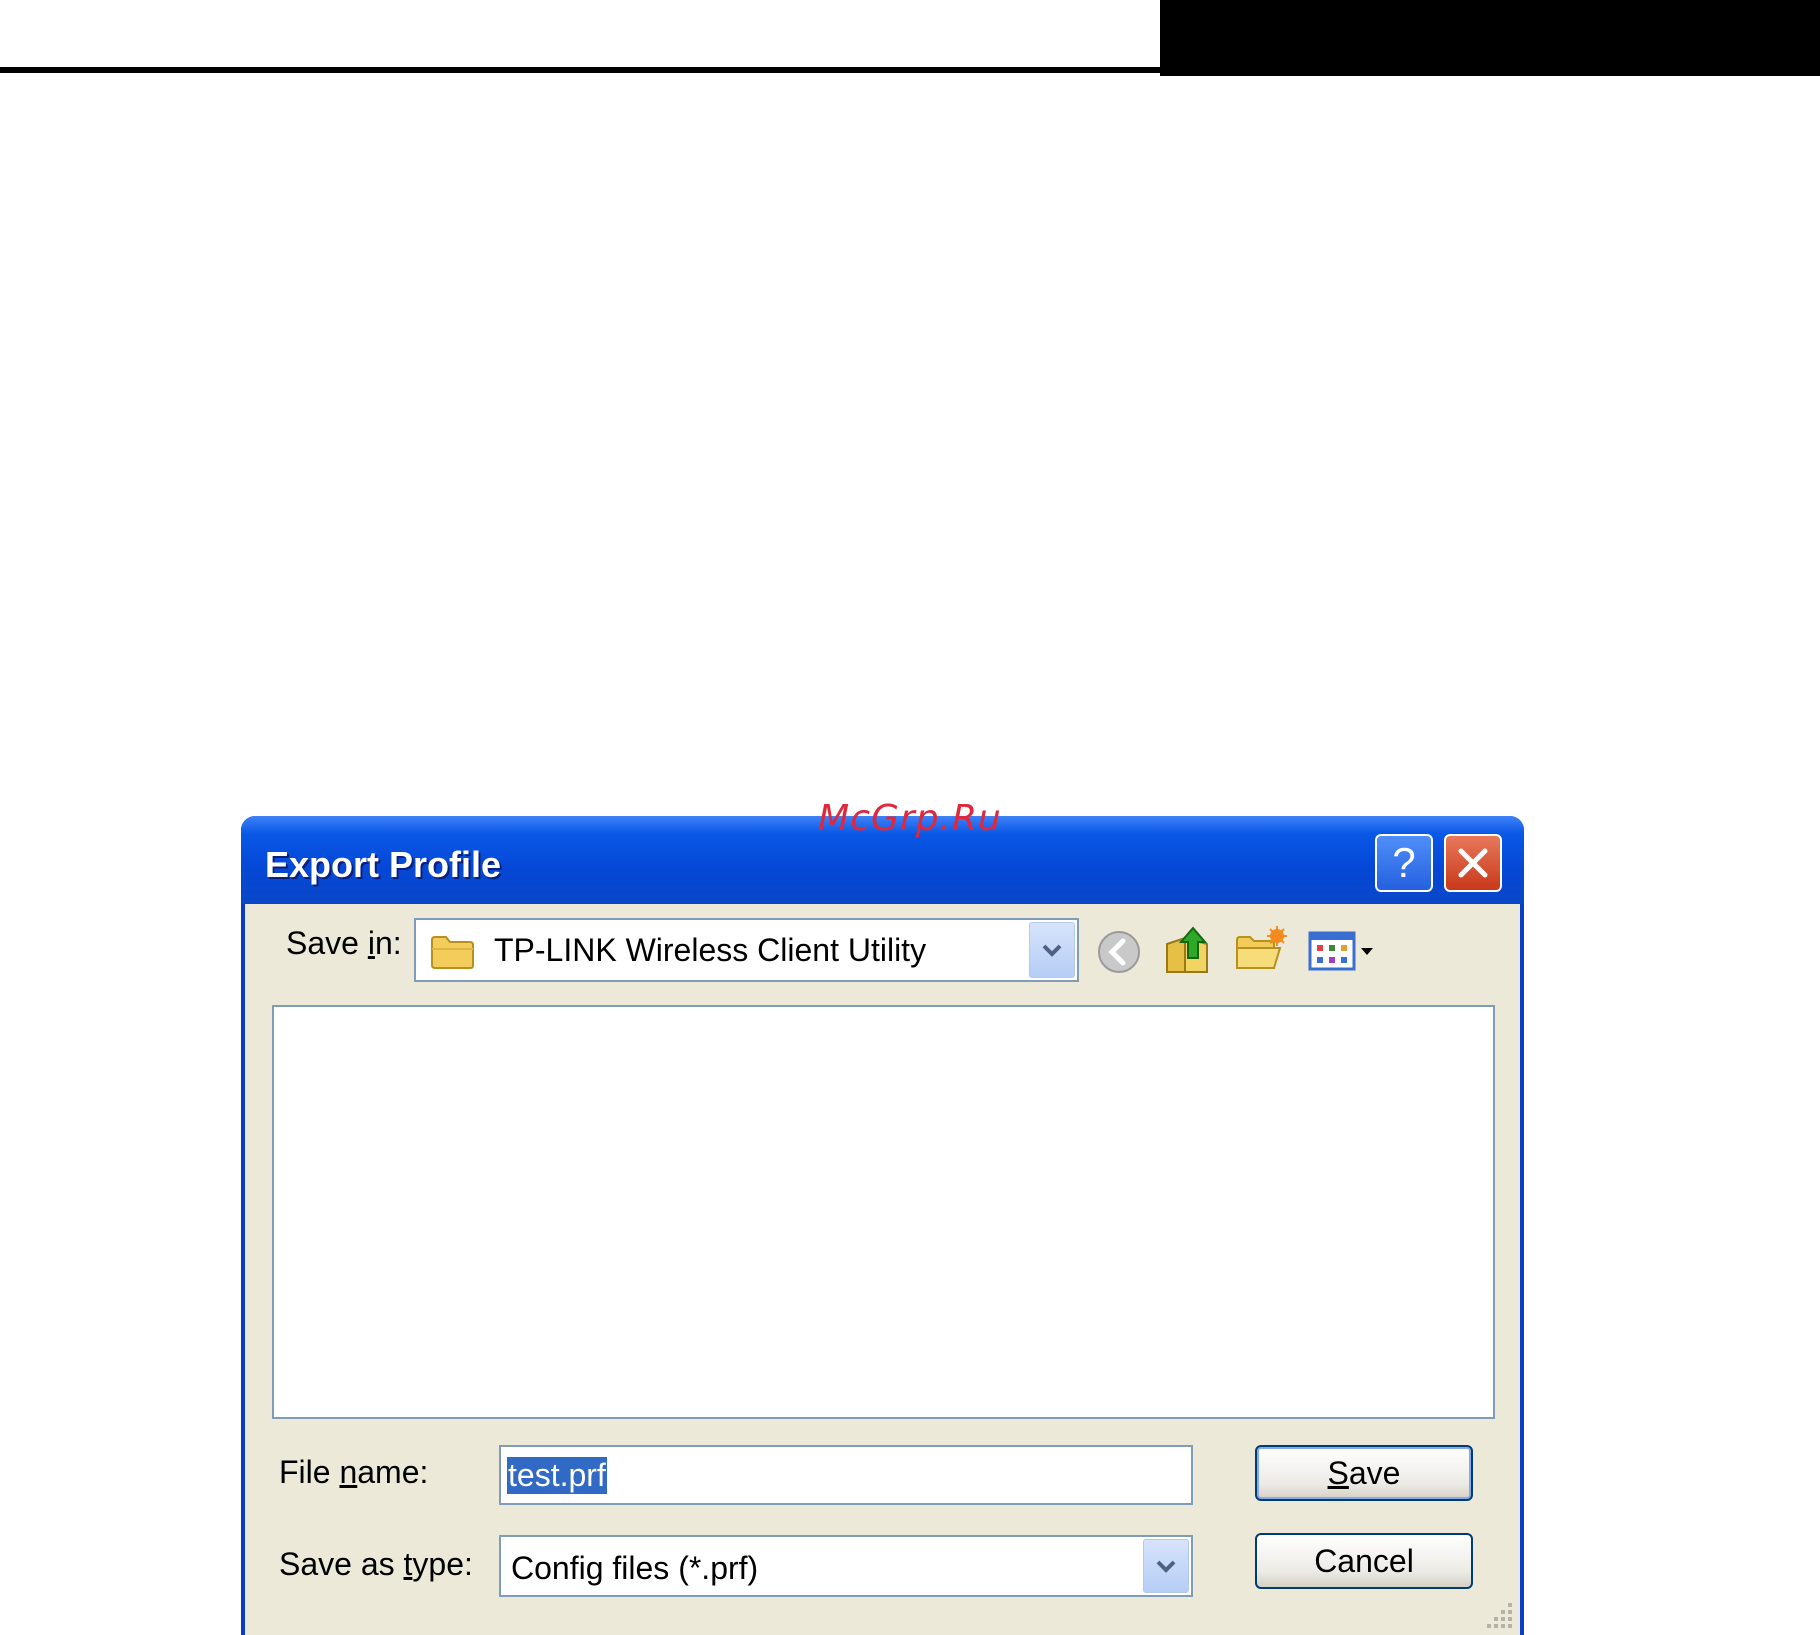  I want to click on up-folder-icon, so click(1189, 950).